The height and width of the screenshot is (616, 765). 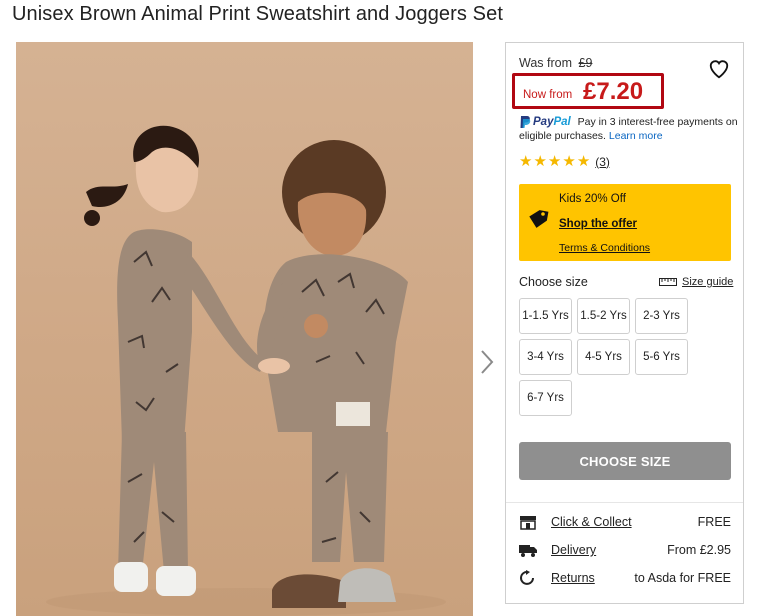 I want to click on paypal-learn-more-link: Learn more, so click(x=636, y=136).